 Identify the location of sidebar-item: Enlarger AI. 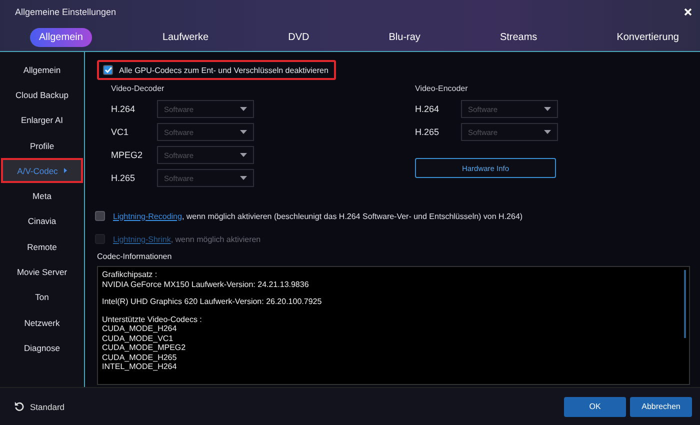
(42, 120).